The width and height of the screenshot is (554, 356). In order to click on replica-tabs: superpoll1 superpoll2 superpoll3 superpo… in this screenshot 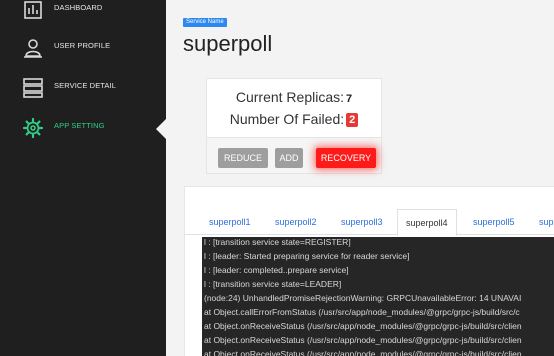, I will do `click(369, 222)`.